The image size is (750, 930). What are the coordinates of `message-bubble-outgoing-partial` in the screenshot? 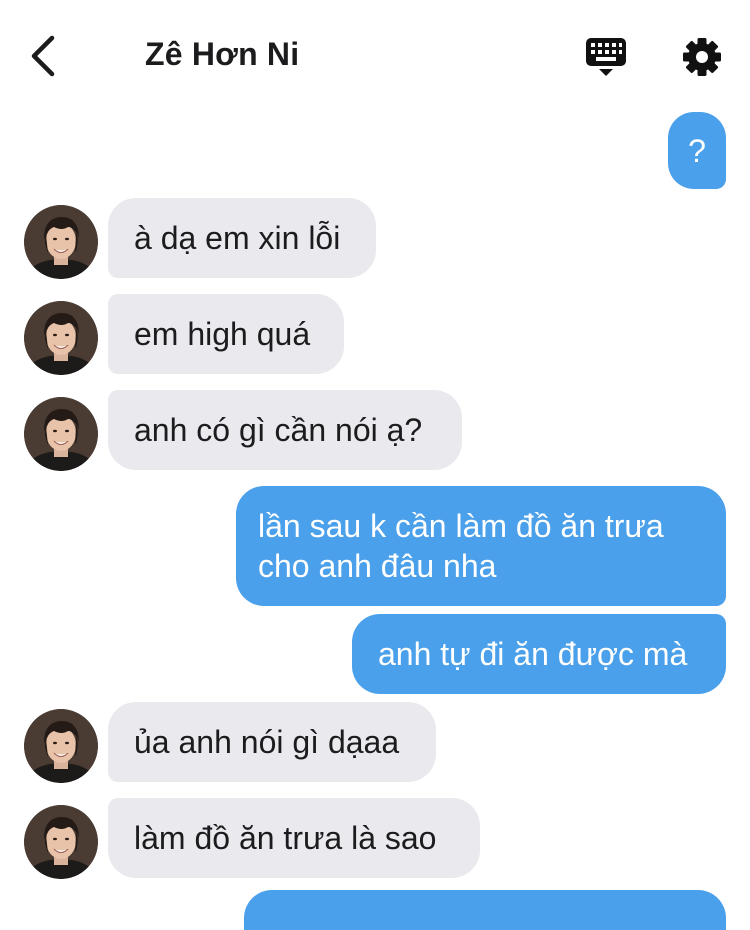 It's located at (485, 910).